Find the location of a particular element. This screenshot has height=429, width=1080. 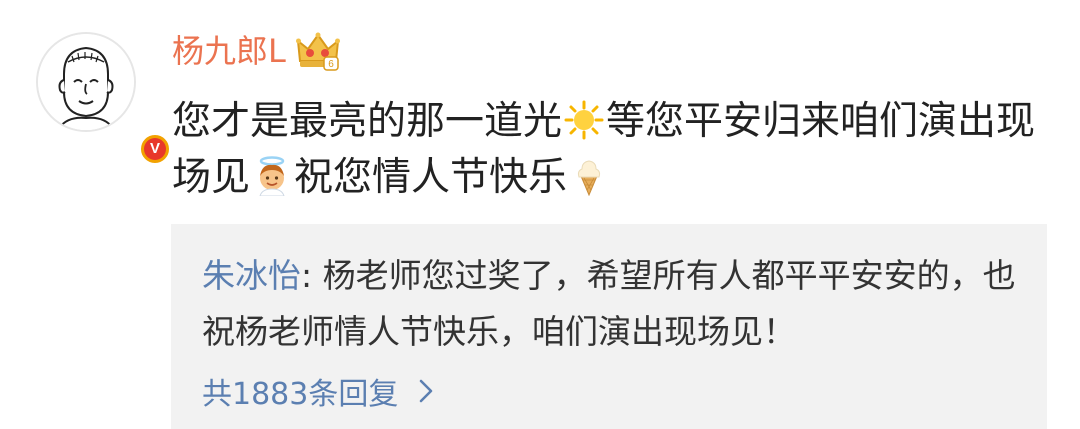

username: 杨九郎L is located at coordinates (229, 51).